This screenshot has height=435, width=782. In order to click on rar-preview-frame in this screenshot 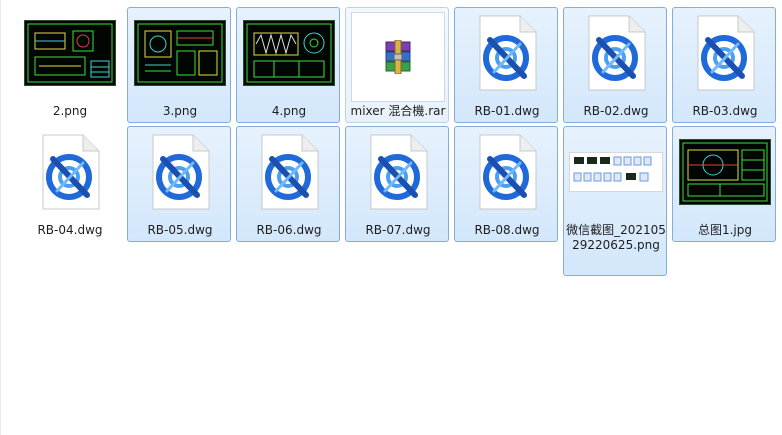, I will do `click(398, 57)`.